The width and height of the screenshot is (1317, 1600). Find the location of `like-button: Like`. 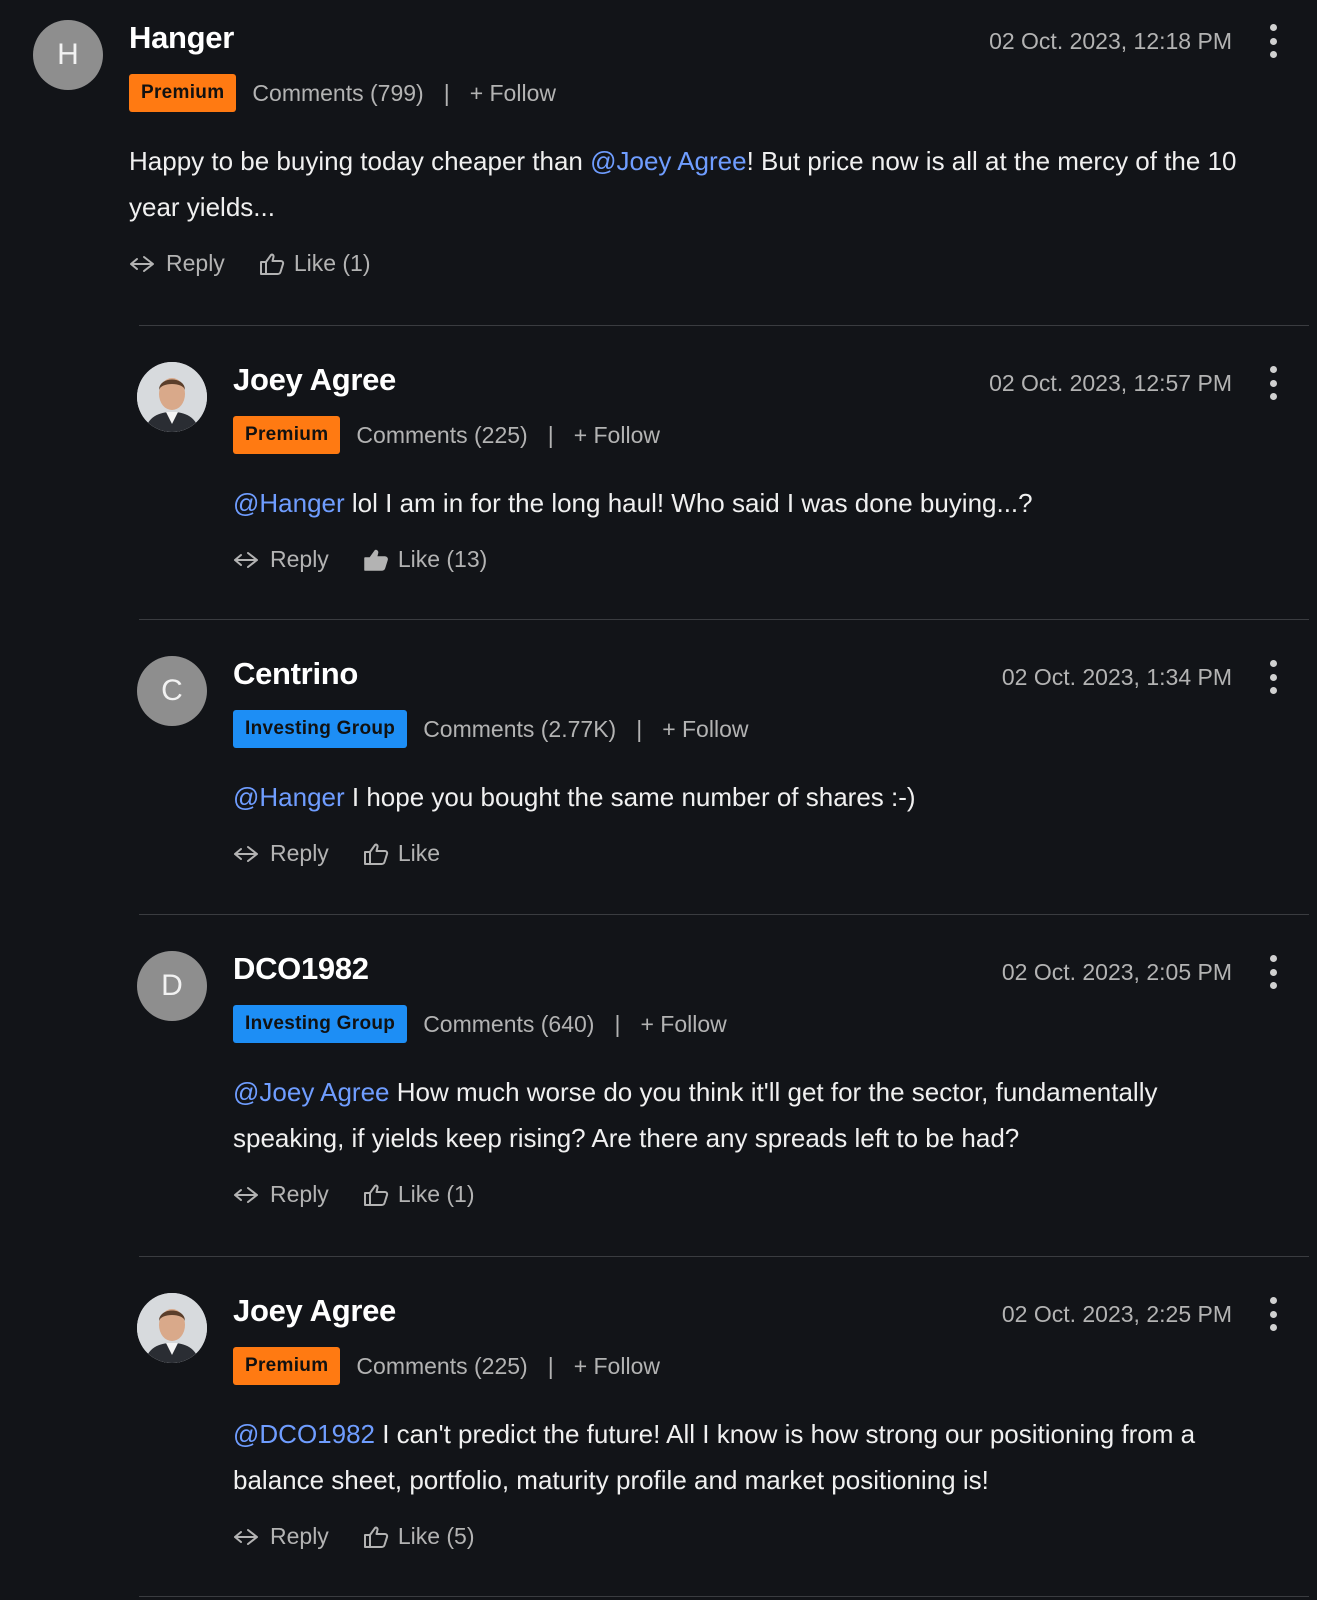

like-button: Like is located at coordinates (401, 853).